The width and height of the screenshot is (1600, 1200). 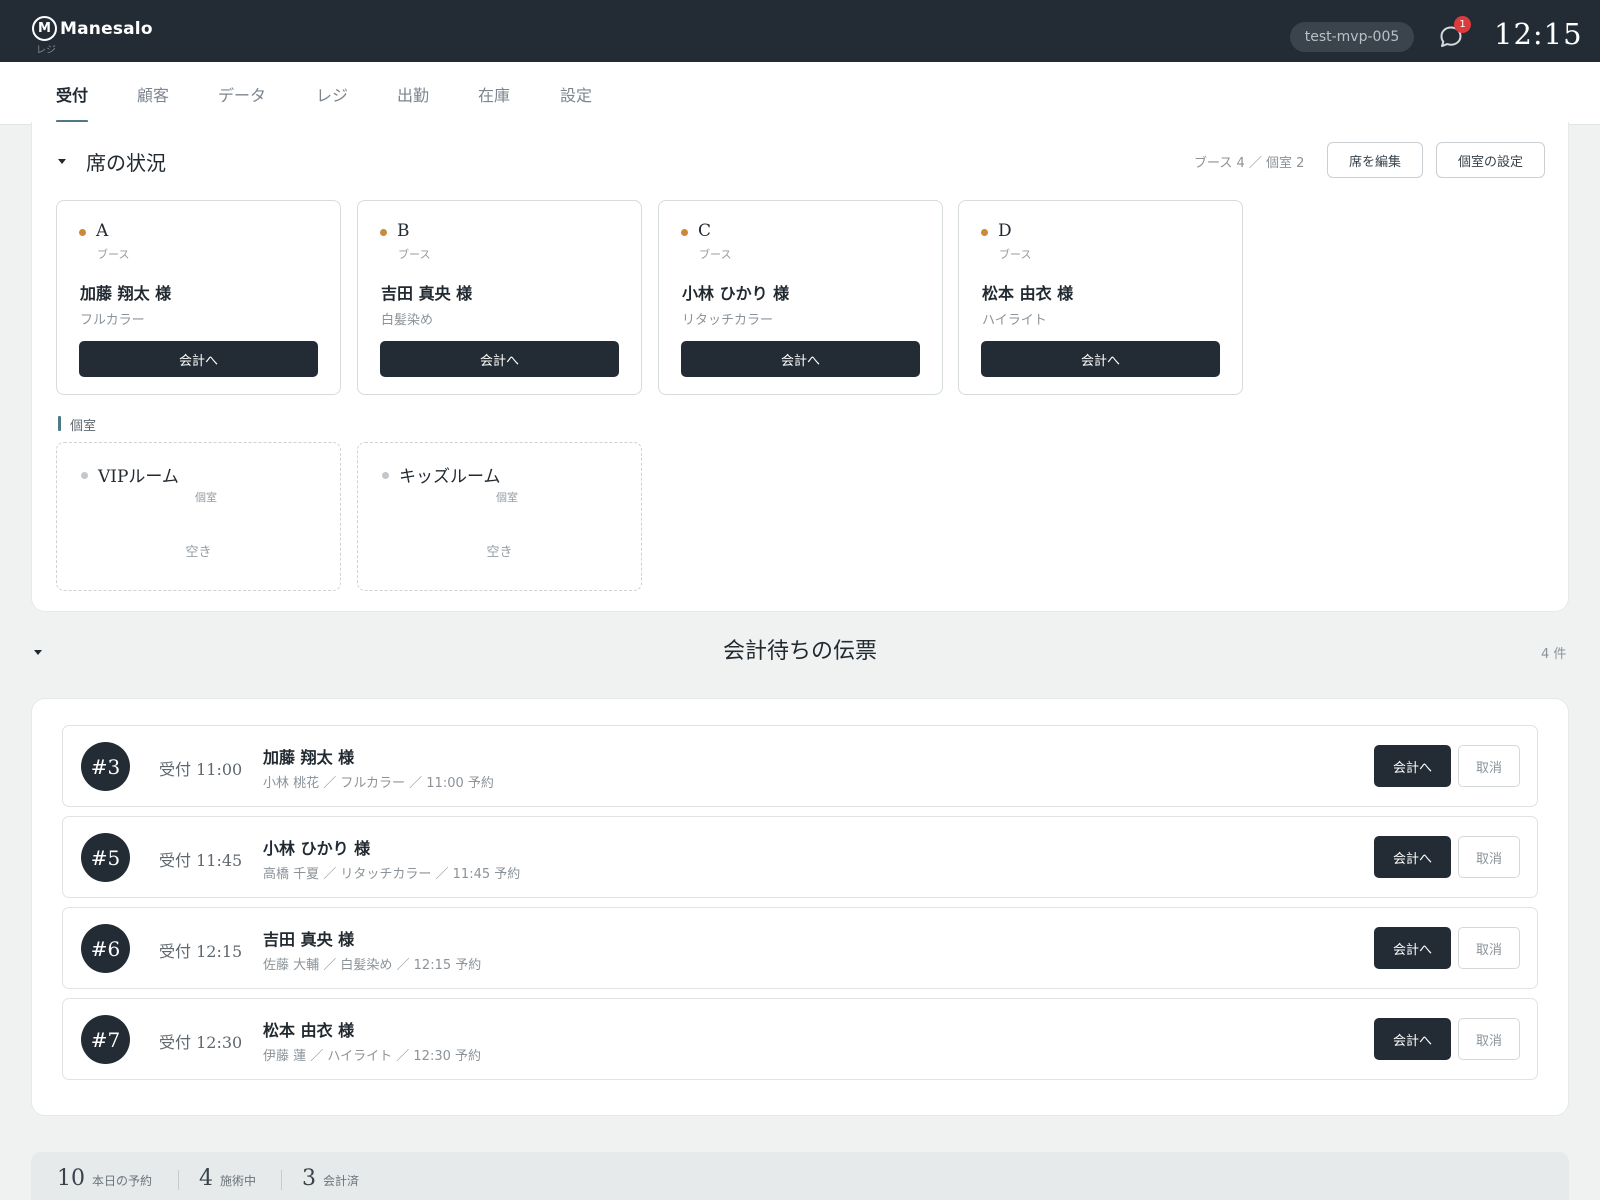 I want to click on stat-reservations: 10 本日の予約, so click(x=104, y=1178).